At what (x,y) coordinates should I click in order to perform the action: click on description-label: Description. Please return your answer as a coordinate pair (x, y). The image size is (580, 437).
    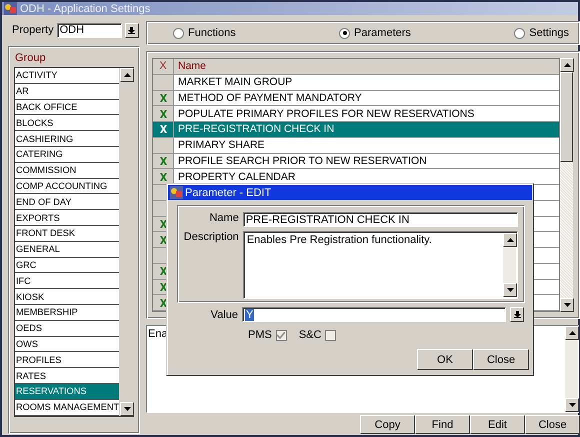
    Looking at the image, I should click on (210, 238).